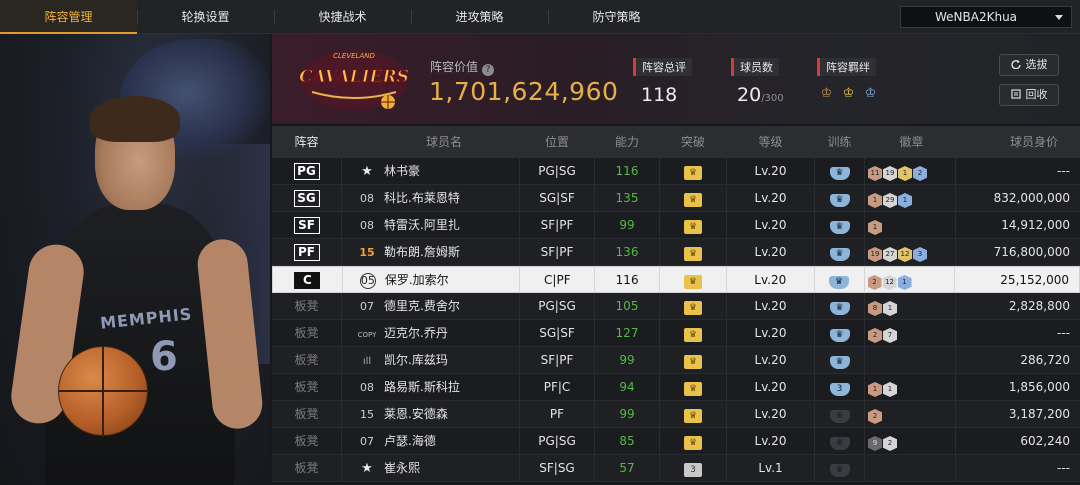 This screenshot has height=485, width=1080. What do you see at coordinates (1029, 95) in the screenshot?
I see `recycle-button: 回收` at bounding box center [1029, 95].